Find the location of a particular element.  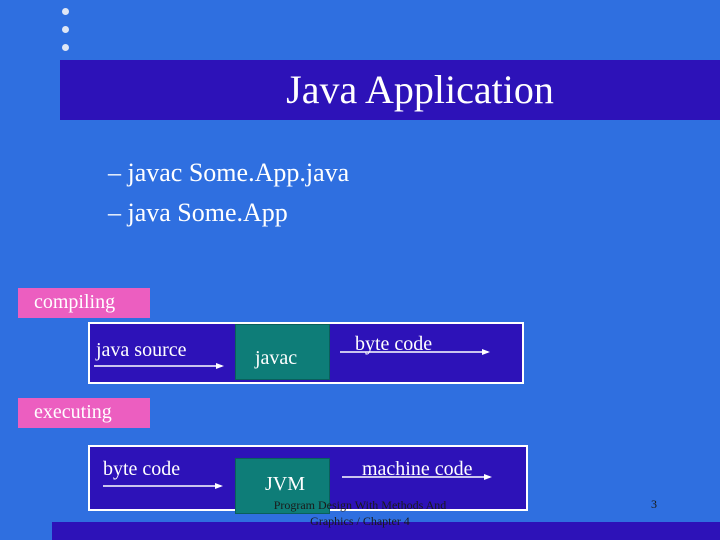

executing-input-arrow is located at coordinates (163, 486).